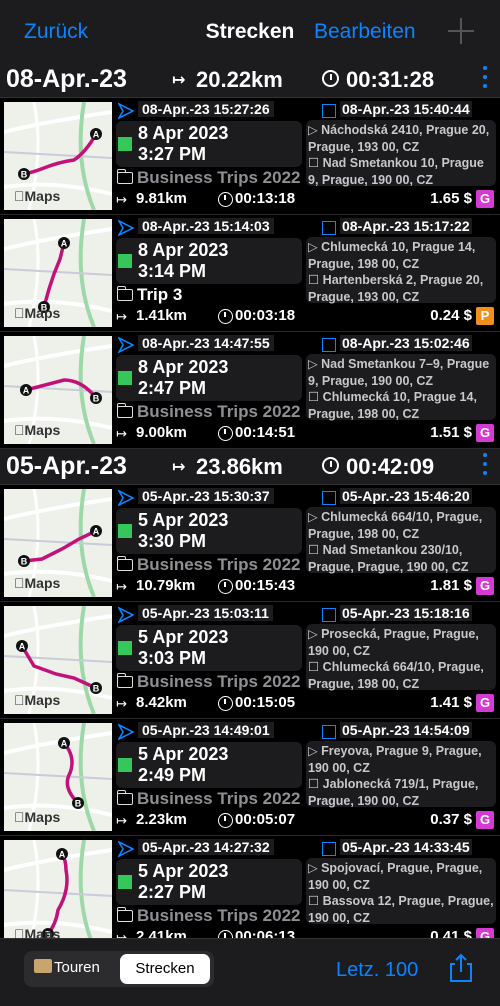  What do you see at coordinates (406, 613) in the screenshot?
I see `end-timestamp: 05-Apr.-23 15:18:16` at bounding box center [406, 613].